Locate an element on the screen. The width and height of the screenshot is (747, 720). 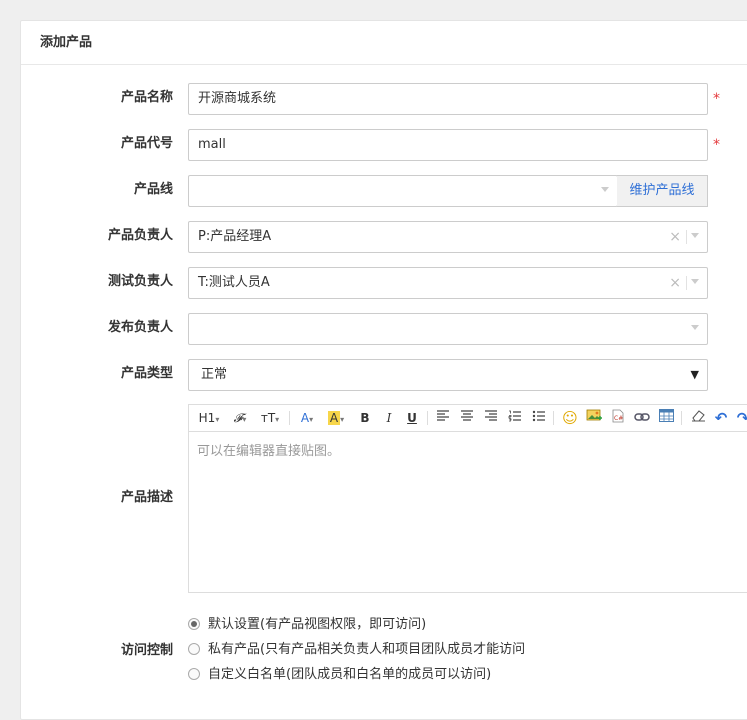
font-family-button: 𝓕▾ is located at coordinates (240, 418).